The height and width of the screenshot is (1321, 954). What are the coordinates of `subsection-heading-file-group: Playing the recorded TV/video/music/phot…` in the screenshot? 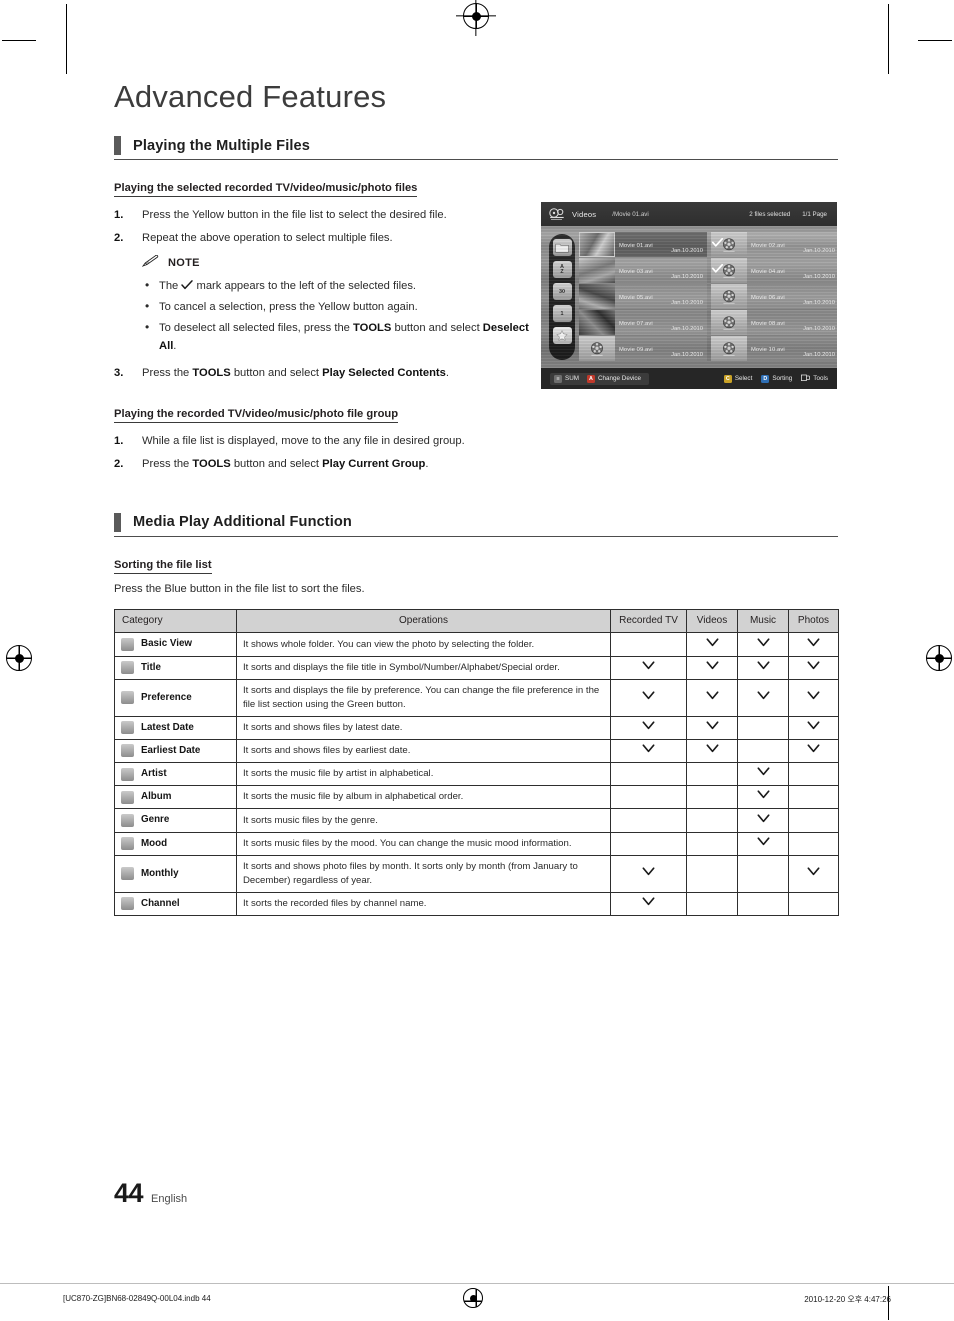 It's located at (256, 416).